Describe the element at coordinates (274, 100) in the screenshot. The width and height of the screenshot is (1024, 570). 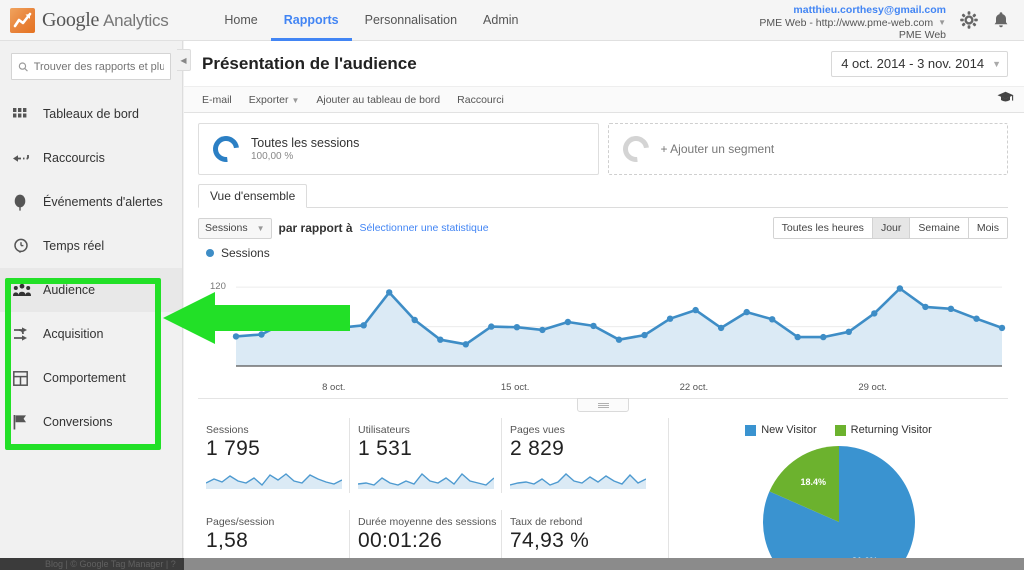
I see `toolbar-export-button: Exporter ▼` at that location.